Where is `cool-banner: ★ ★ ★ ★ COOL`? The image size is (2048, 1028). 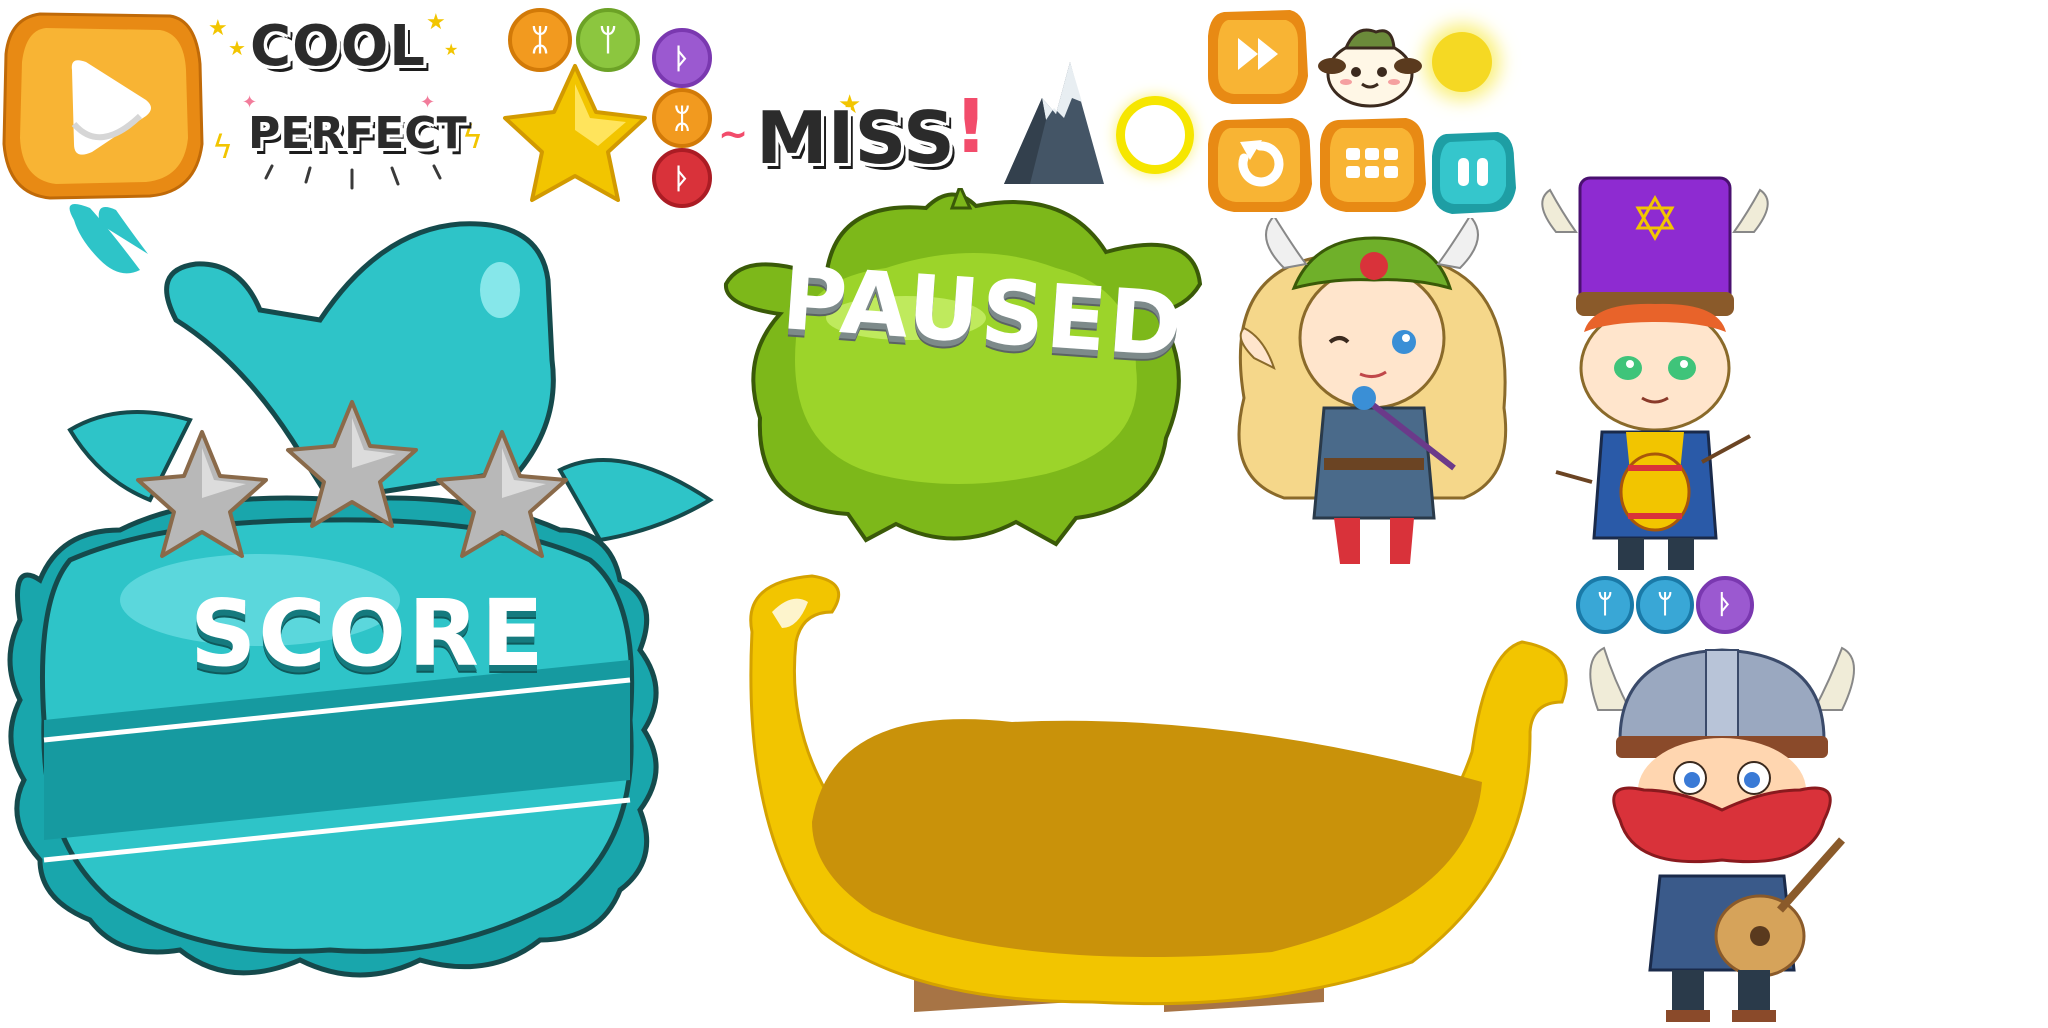
cool-banner: ★ ★ ★ ★ COOL is located at coordinates (341, 45).